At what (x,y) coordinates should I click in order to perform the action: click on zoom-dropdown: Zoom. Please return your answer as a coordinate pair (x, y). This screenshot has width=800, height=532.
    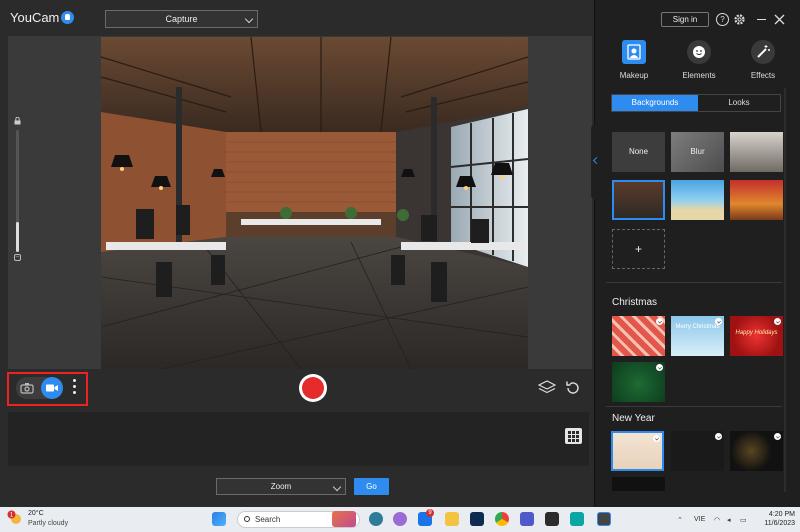
    Looking at the image, I should click on (281, 486).